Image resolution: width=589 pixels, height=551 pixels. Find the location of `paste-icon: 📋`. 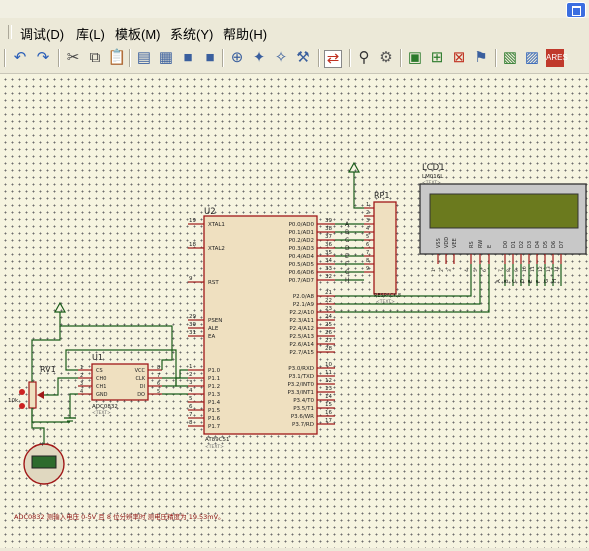

paste-icon: 📋 is located at coordinates (117, 58).